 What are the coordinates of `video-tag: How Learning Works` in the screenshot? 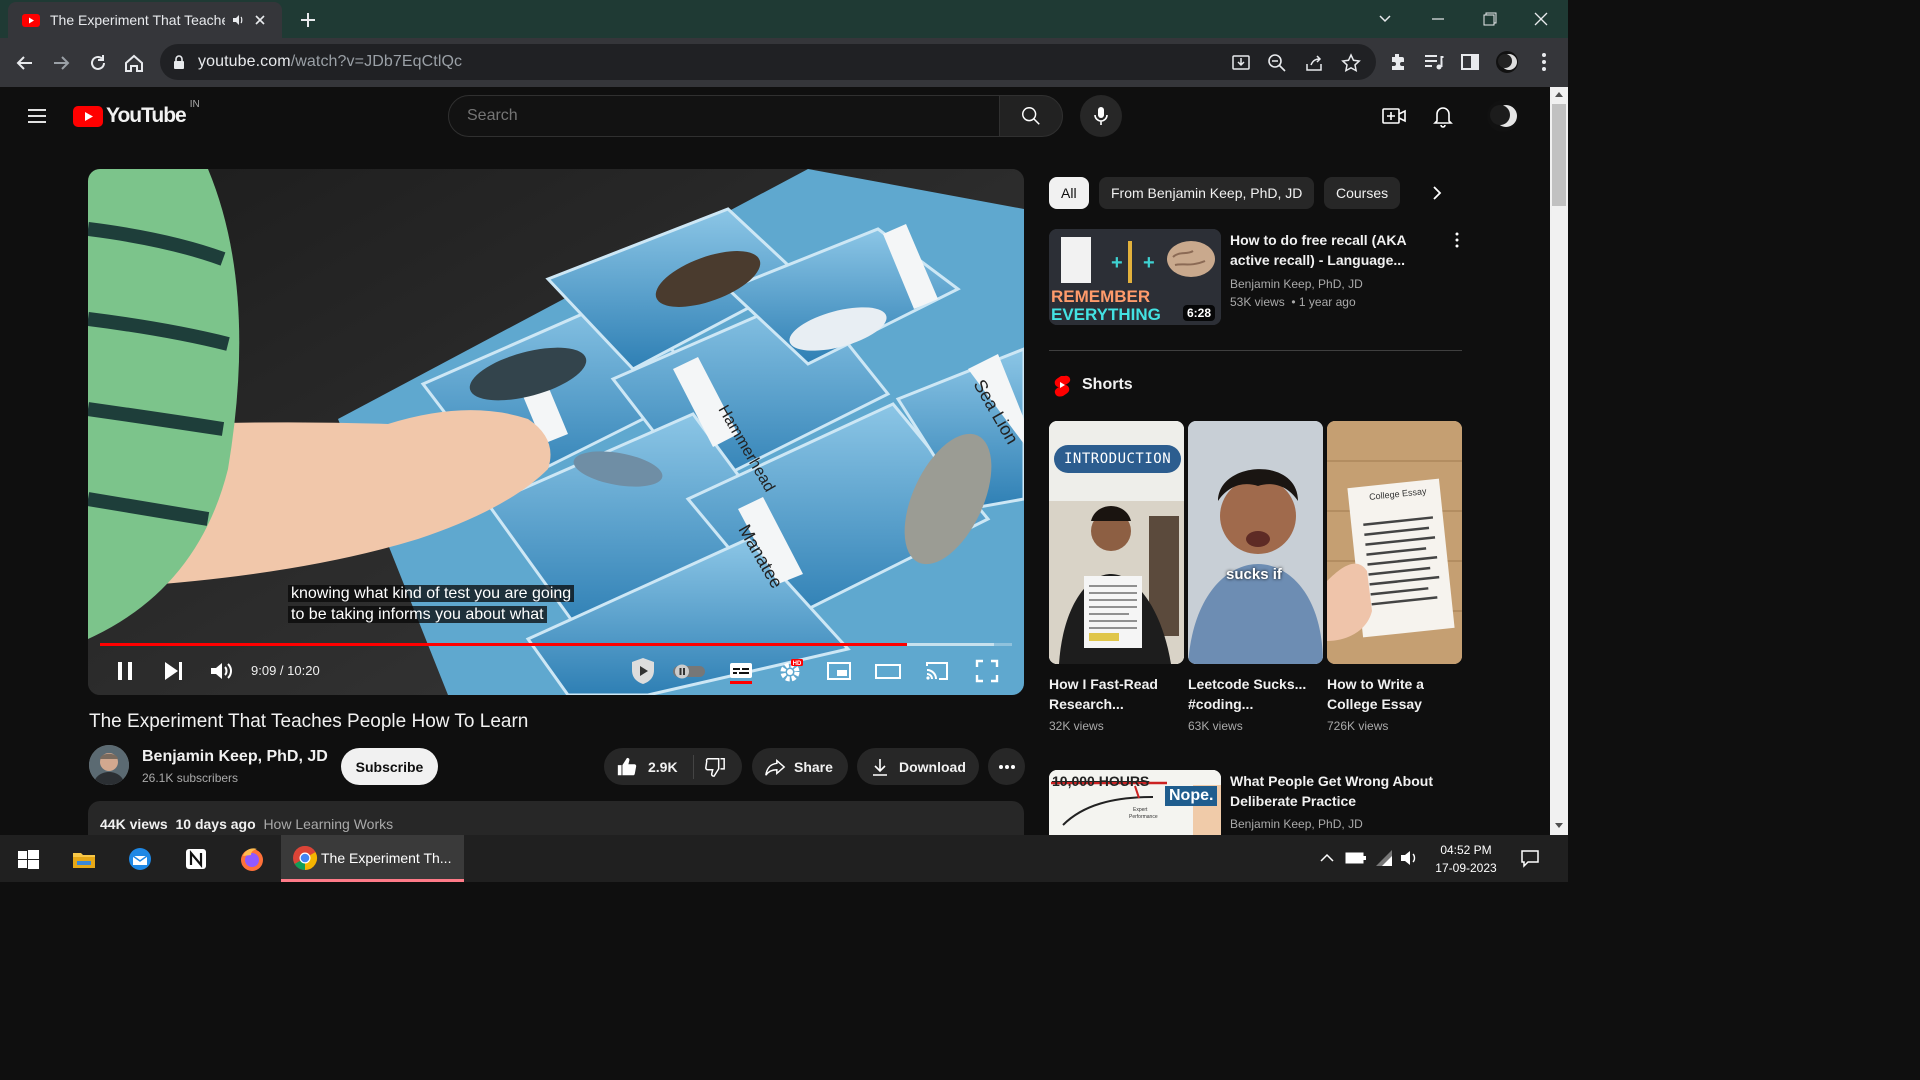 It's located at (328, 824).